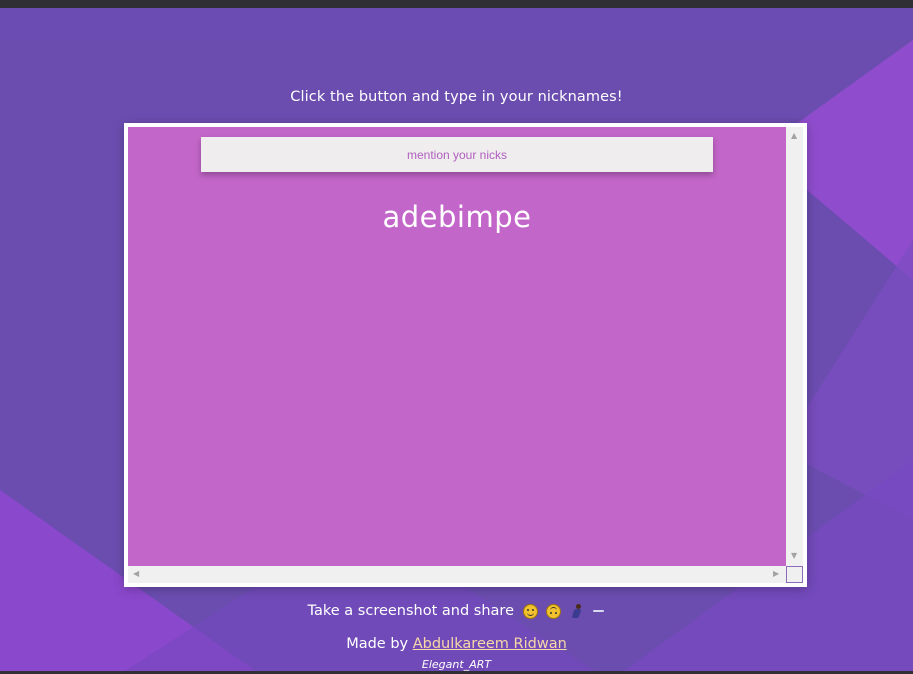 This screenshot has width=913, height=674. Describe the element at coordinates (456, 664) in the screenshot. I see `signature-text: Elegant_ART` at that location.